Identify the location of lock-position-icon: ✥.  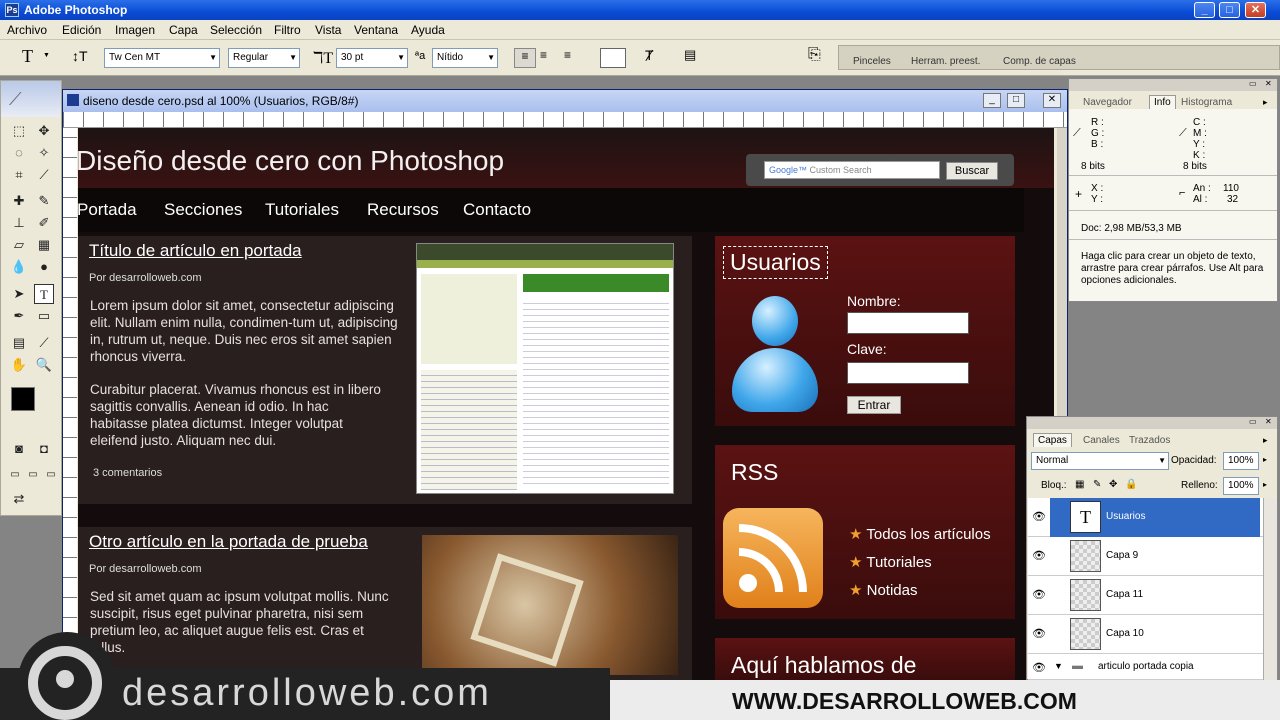
(1113, 484).